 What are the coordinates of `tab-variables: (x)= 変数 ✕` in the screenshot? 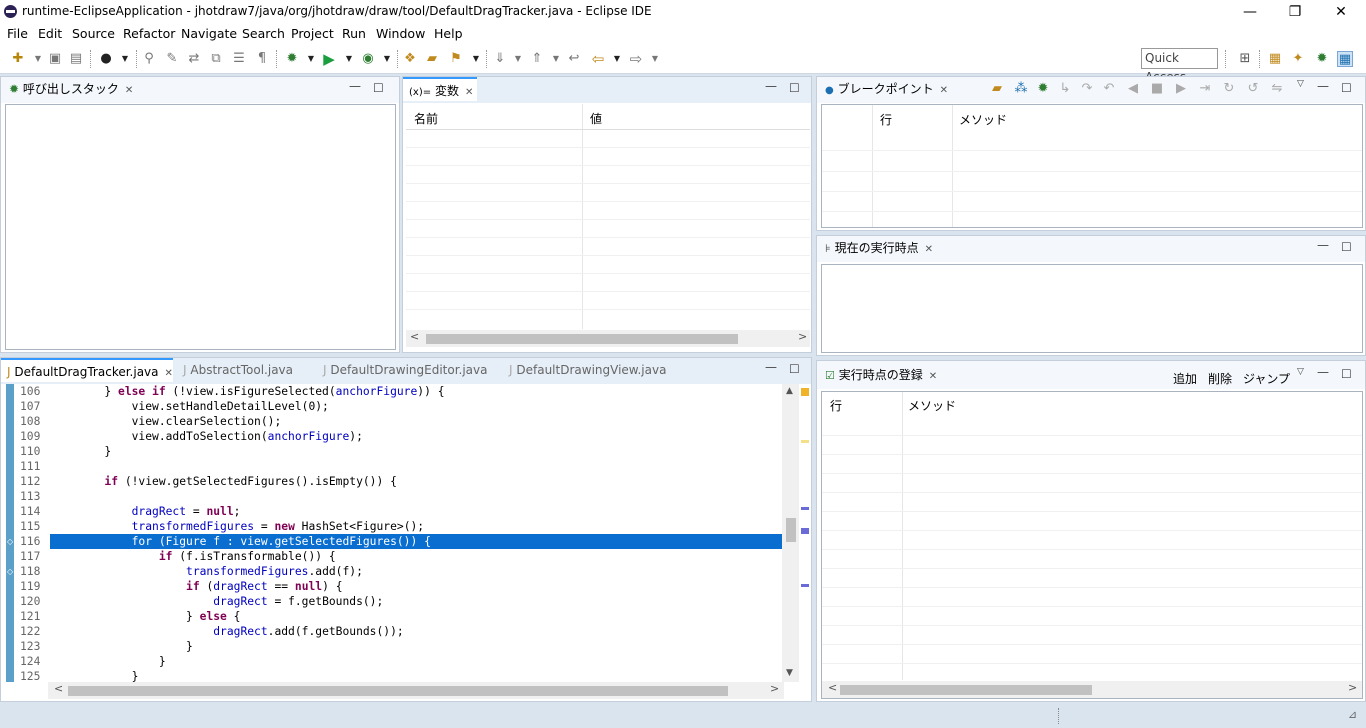 It's located at (440, 89).